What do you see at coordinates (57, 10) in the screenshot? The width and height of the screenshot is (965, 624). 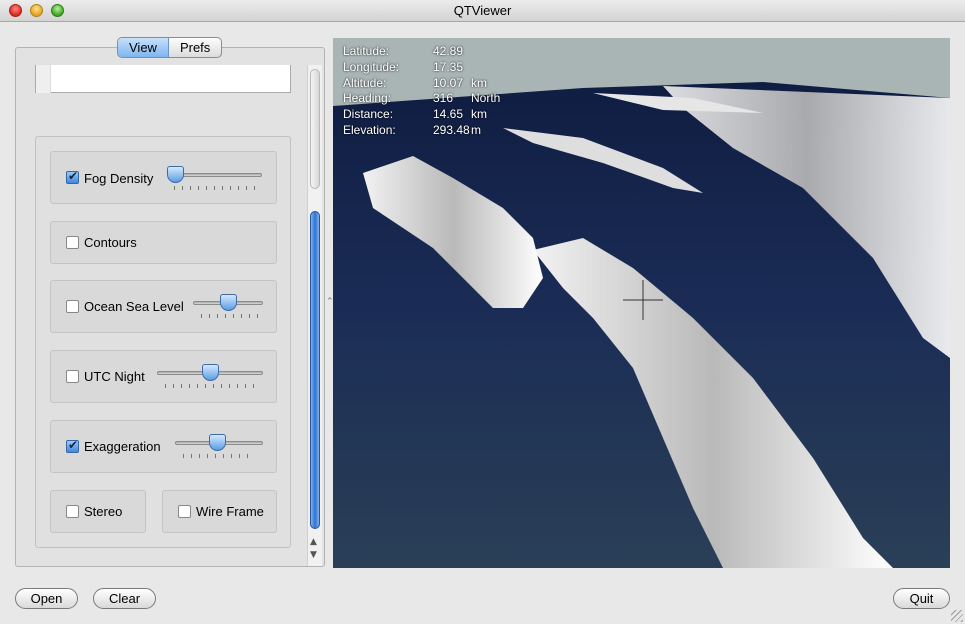 I see `zoom-window-button` at bounding box center [57, 10].